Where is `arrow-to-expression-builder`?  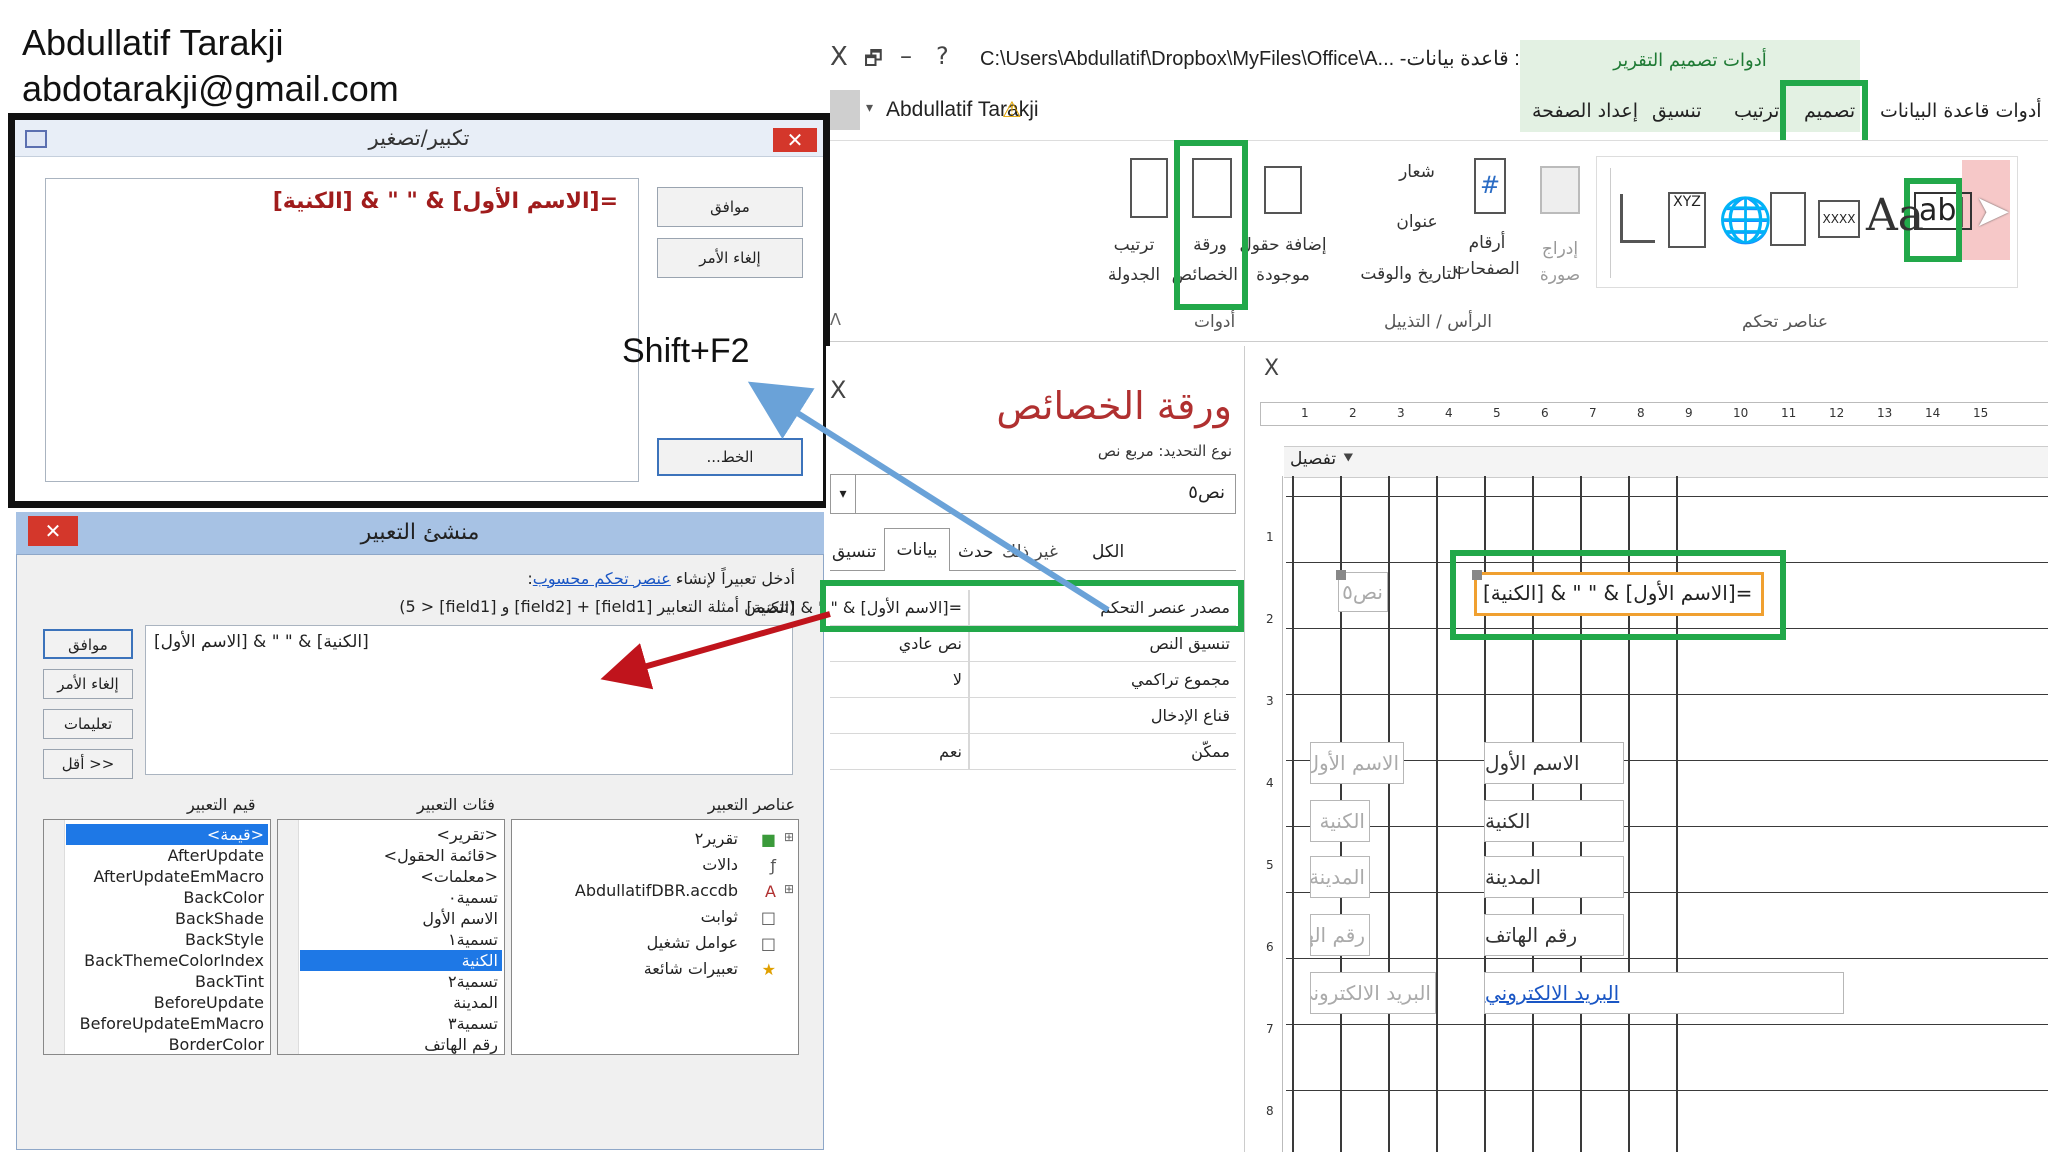 arrow-to-expression-builder is located at coordinates (715, 650).